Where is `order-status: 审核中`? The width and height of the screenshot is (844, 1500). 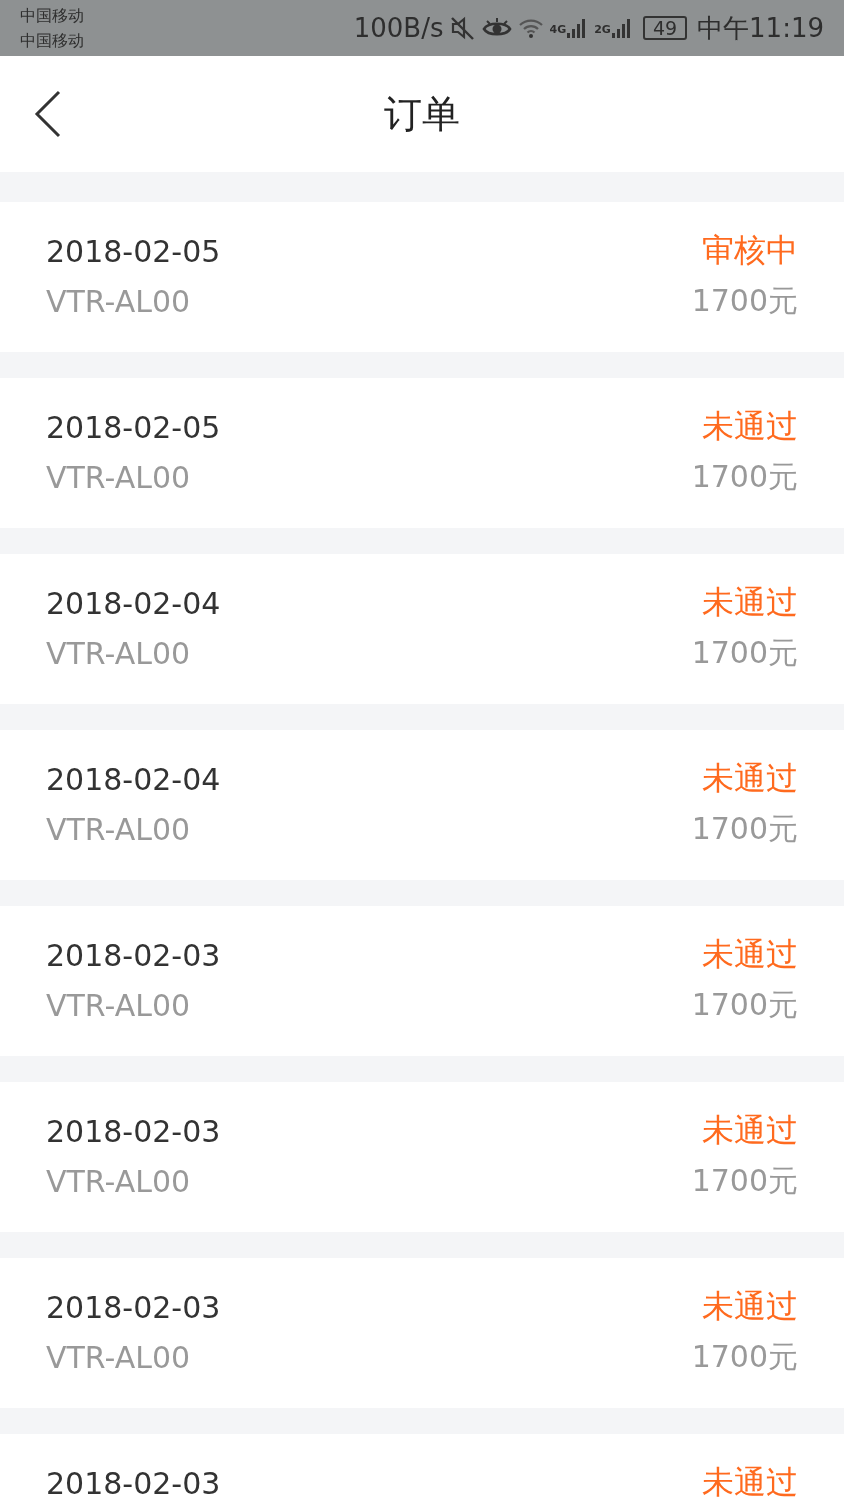
order-status: 审核中 is located at coordinates (750, 250).